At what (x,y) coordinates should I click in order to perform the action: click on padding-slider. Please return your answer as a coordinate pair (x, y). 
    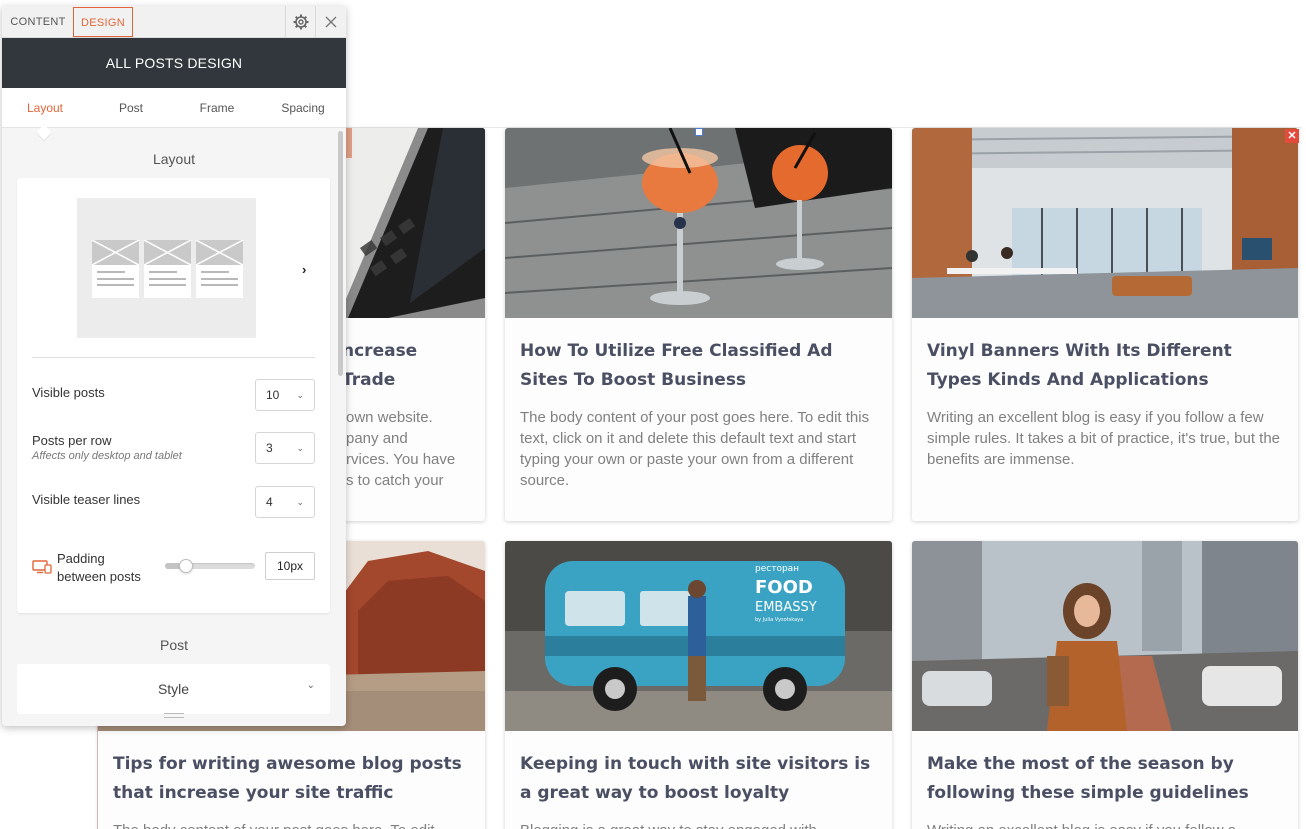
    Looking at the image, I should click on (210, 566).